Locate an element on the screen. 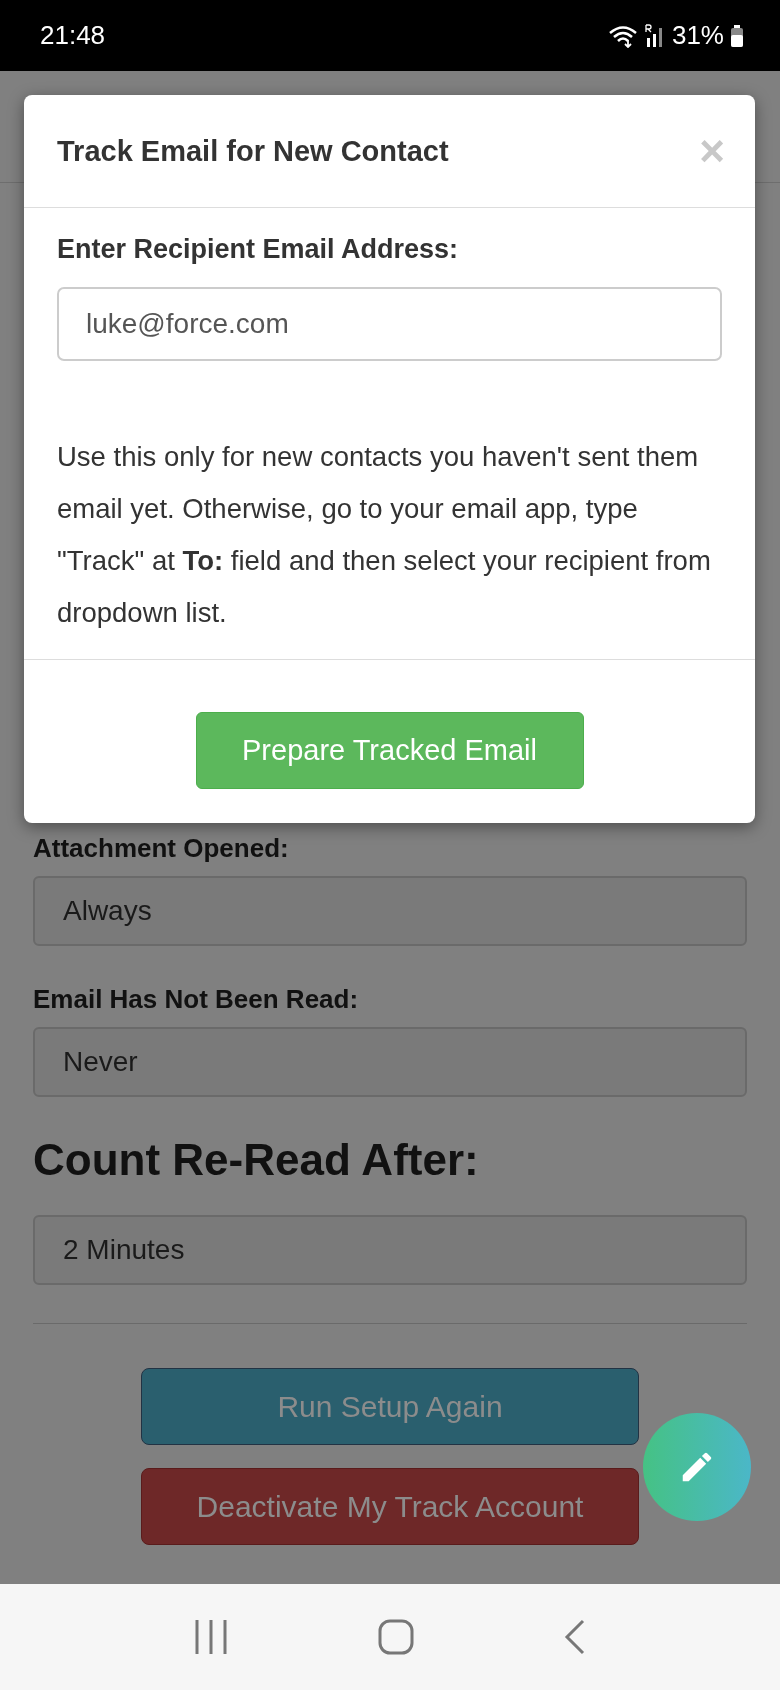 This screenshot has width=780, height=1690. email-field: luke@force.com is located at coordinates (389, 324).